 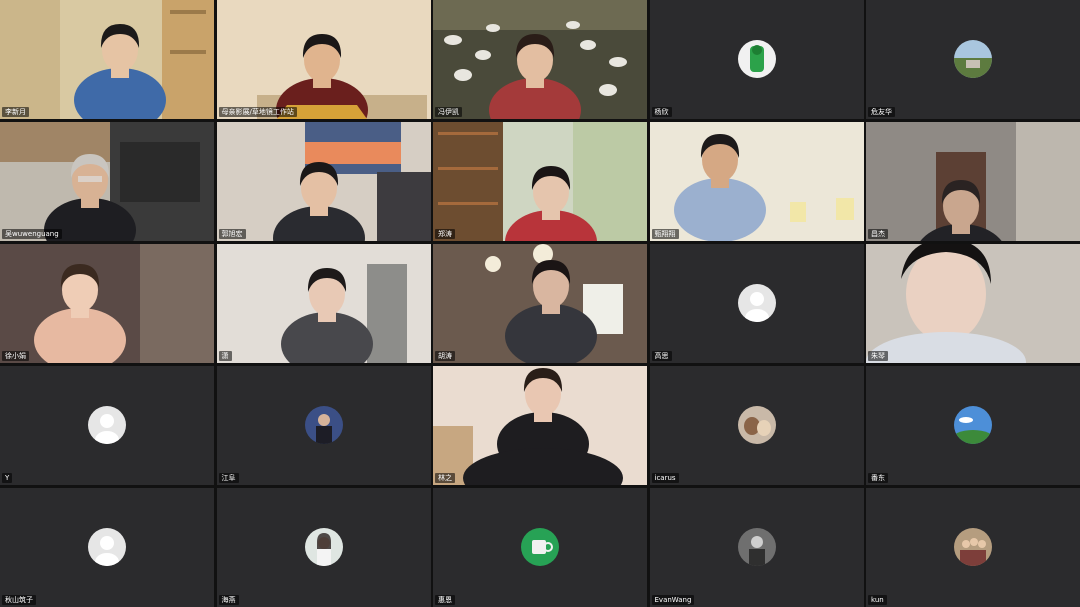 I want to click on participant-tile: 番东, so click(x=973, y=425).